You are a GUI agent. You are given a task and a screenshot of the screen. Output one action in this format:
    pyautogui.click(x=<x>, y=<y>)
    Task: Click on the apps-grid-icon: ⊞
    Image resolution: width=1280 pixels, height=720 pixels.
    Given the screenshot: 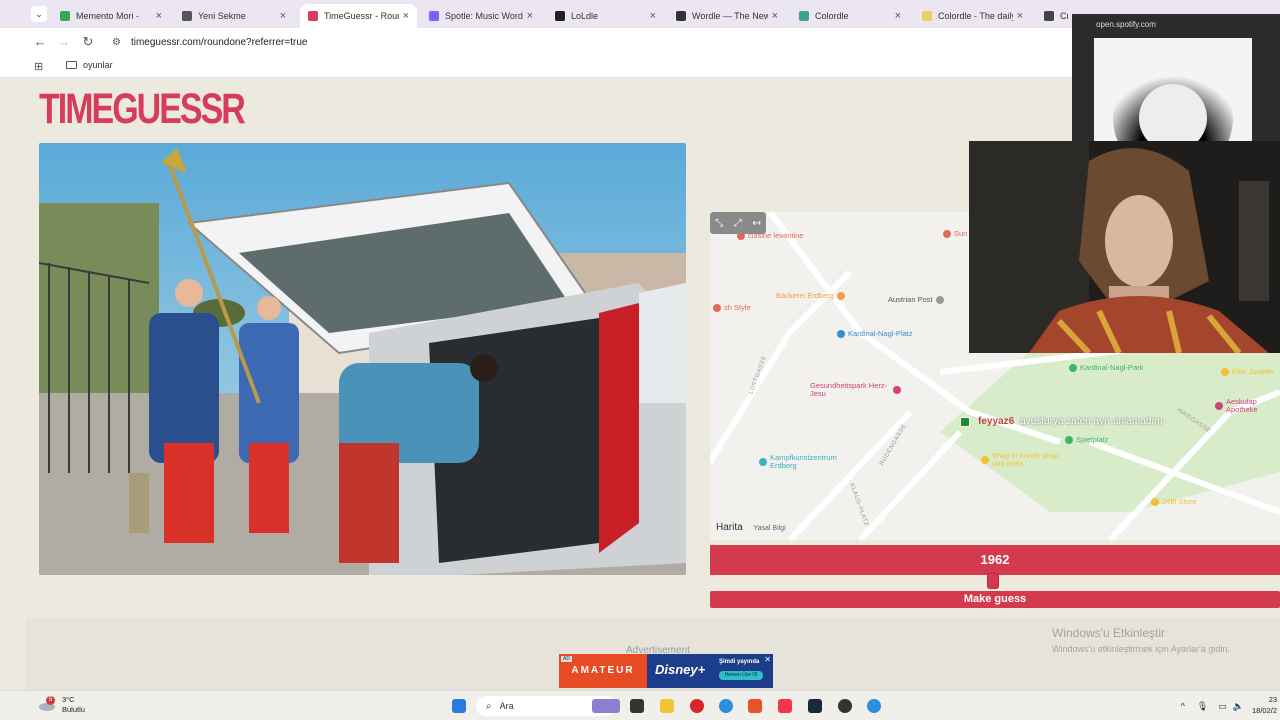 What is the action you would take?
    pyautogui.click(x=38, y=66)
    